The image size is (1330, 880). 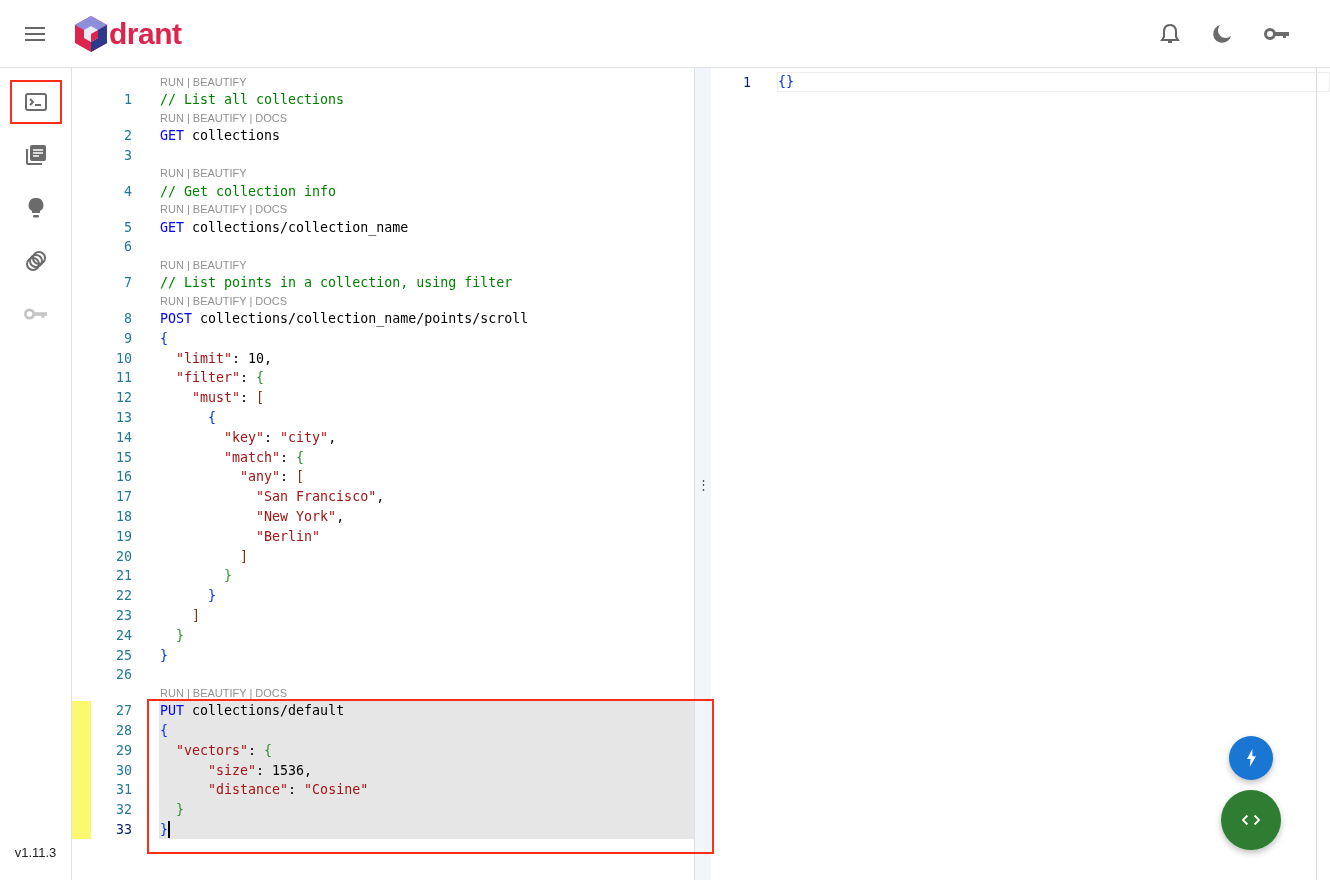 What do you see at coordinates (123, 711) in the screenshot?
I see `line-number: 27` at bounding box center [123, 711].